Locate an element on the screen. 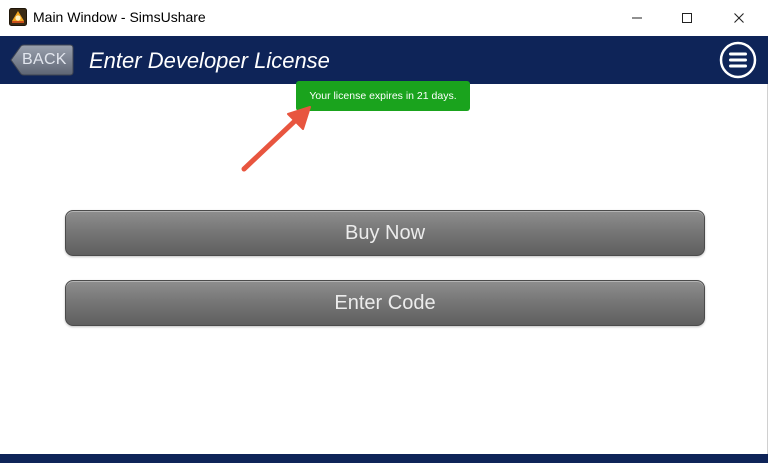 Image resolution: width=768 pixels, height=463 pixels. simsushare-logo-icon is located at coordinates (18, 17).